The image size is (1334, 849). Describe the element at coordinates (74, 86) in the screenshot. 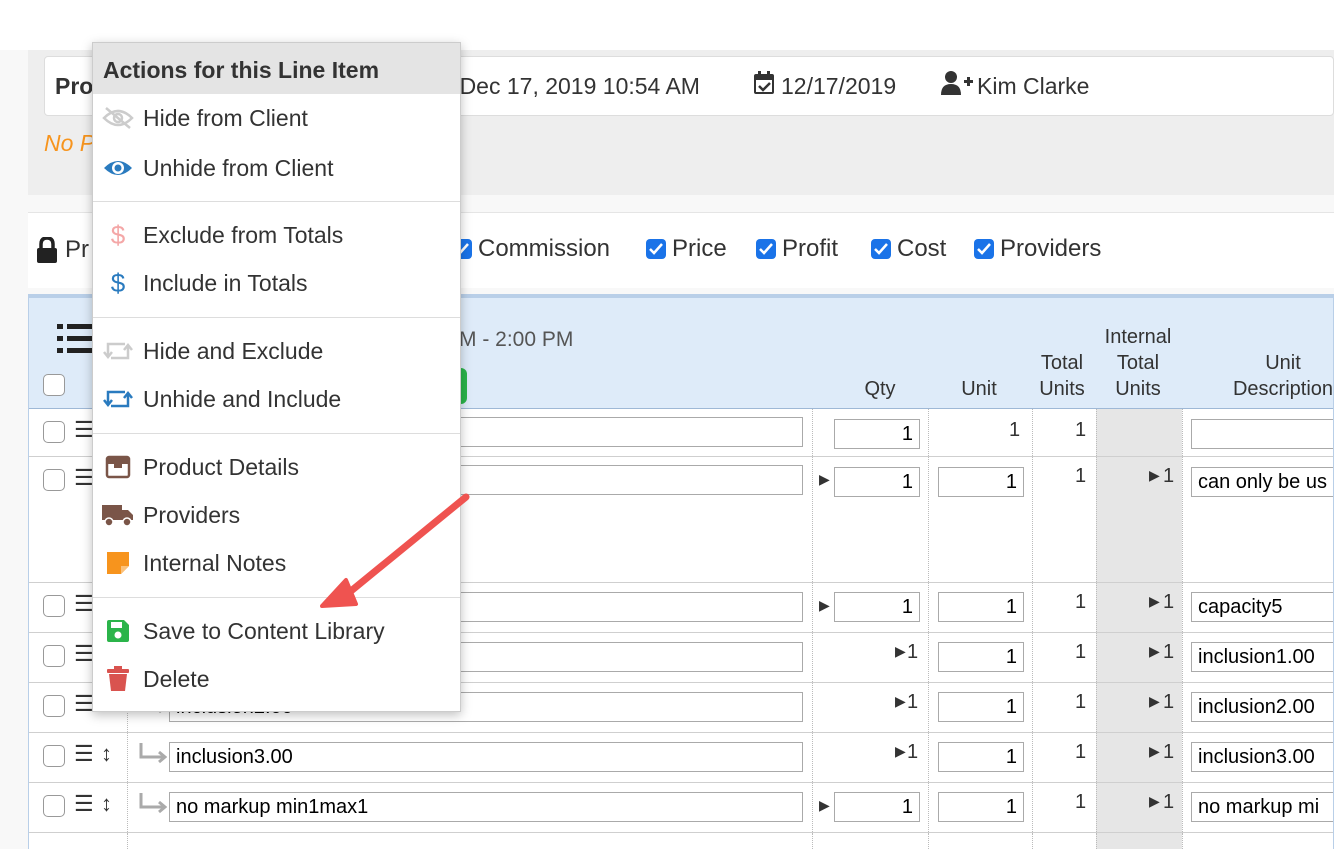

I see `product-label: Pro` at that location.